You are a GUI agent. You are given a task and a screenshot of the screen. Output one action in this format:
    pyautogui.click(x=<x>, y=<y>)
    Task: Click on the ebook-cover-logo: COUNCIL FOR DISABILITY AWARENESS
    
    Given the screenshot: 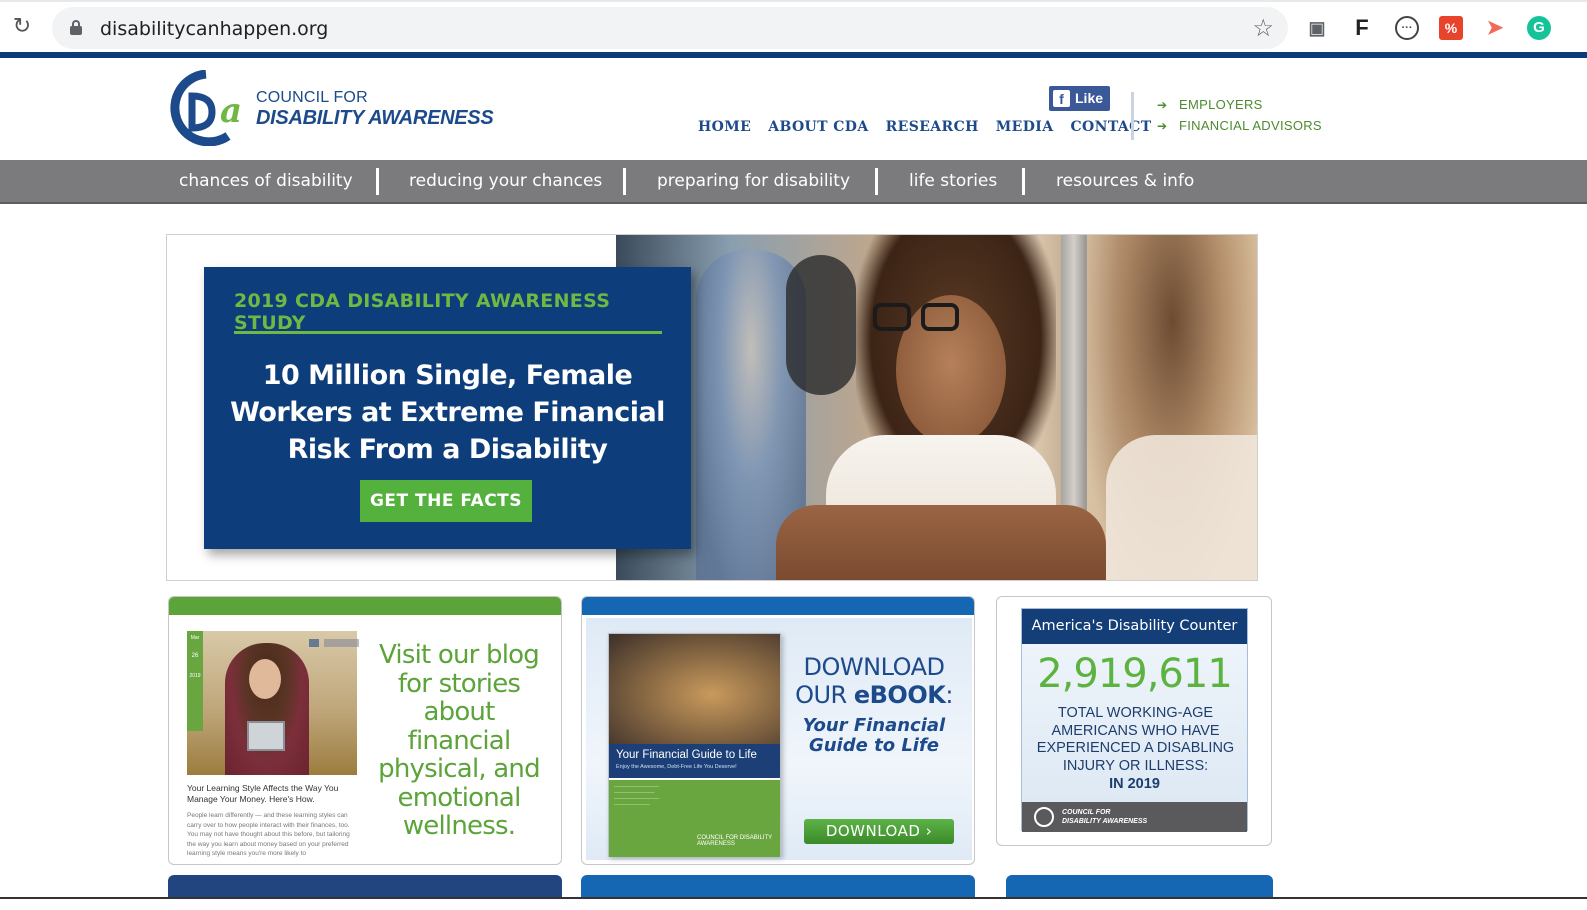 What is the action you would take?
    pyautogui.click(x=735, y=841)
    